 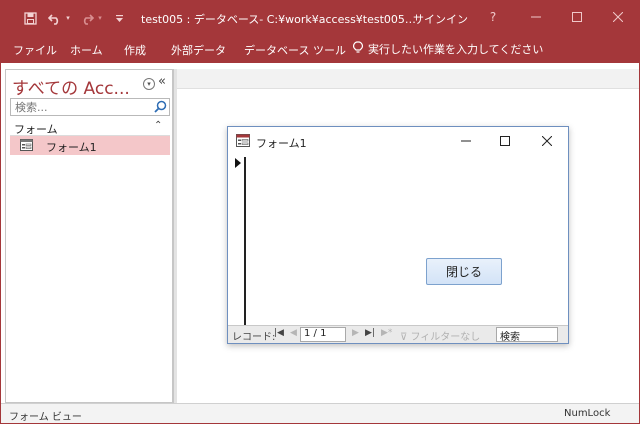 I want to click on workspace-header-strip, so click(x=408, y=79).